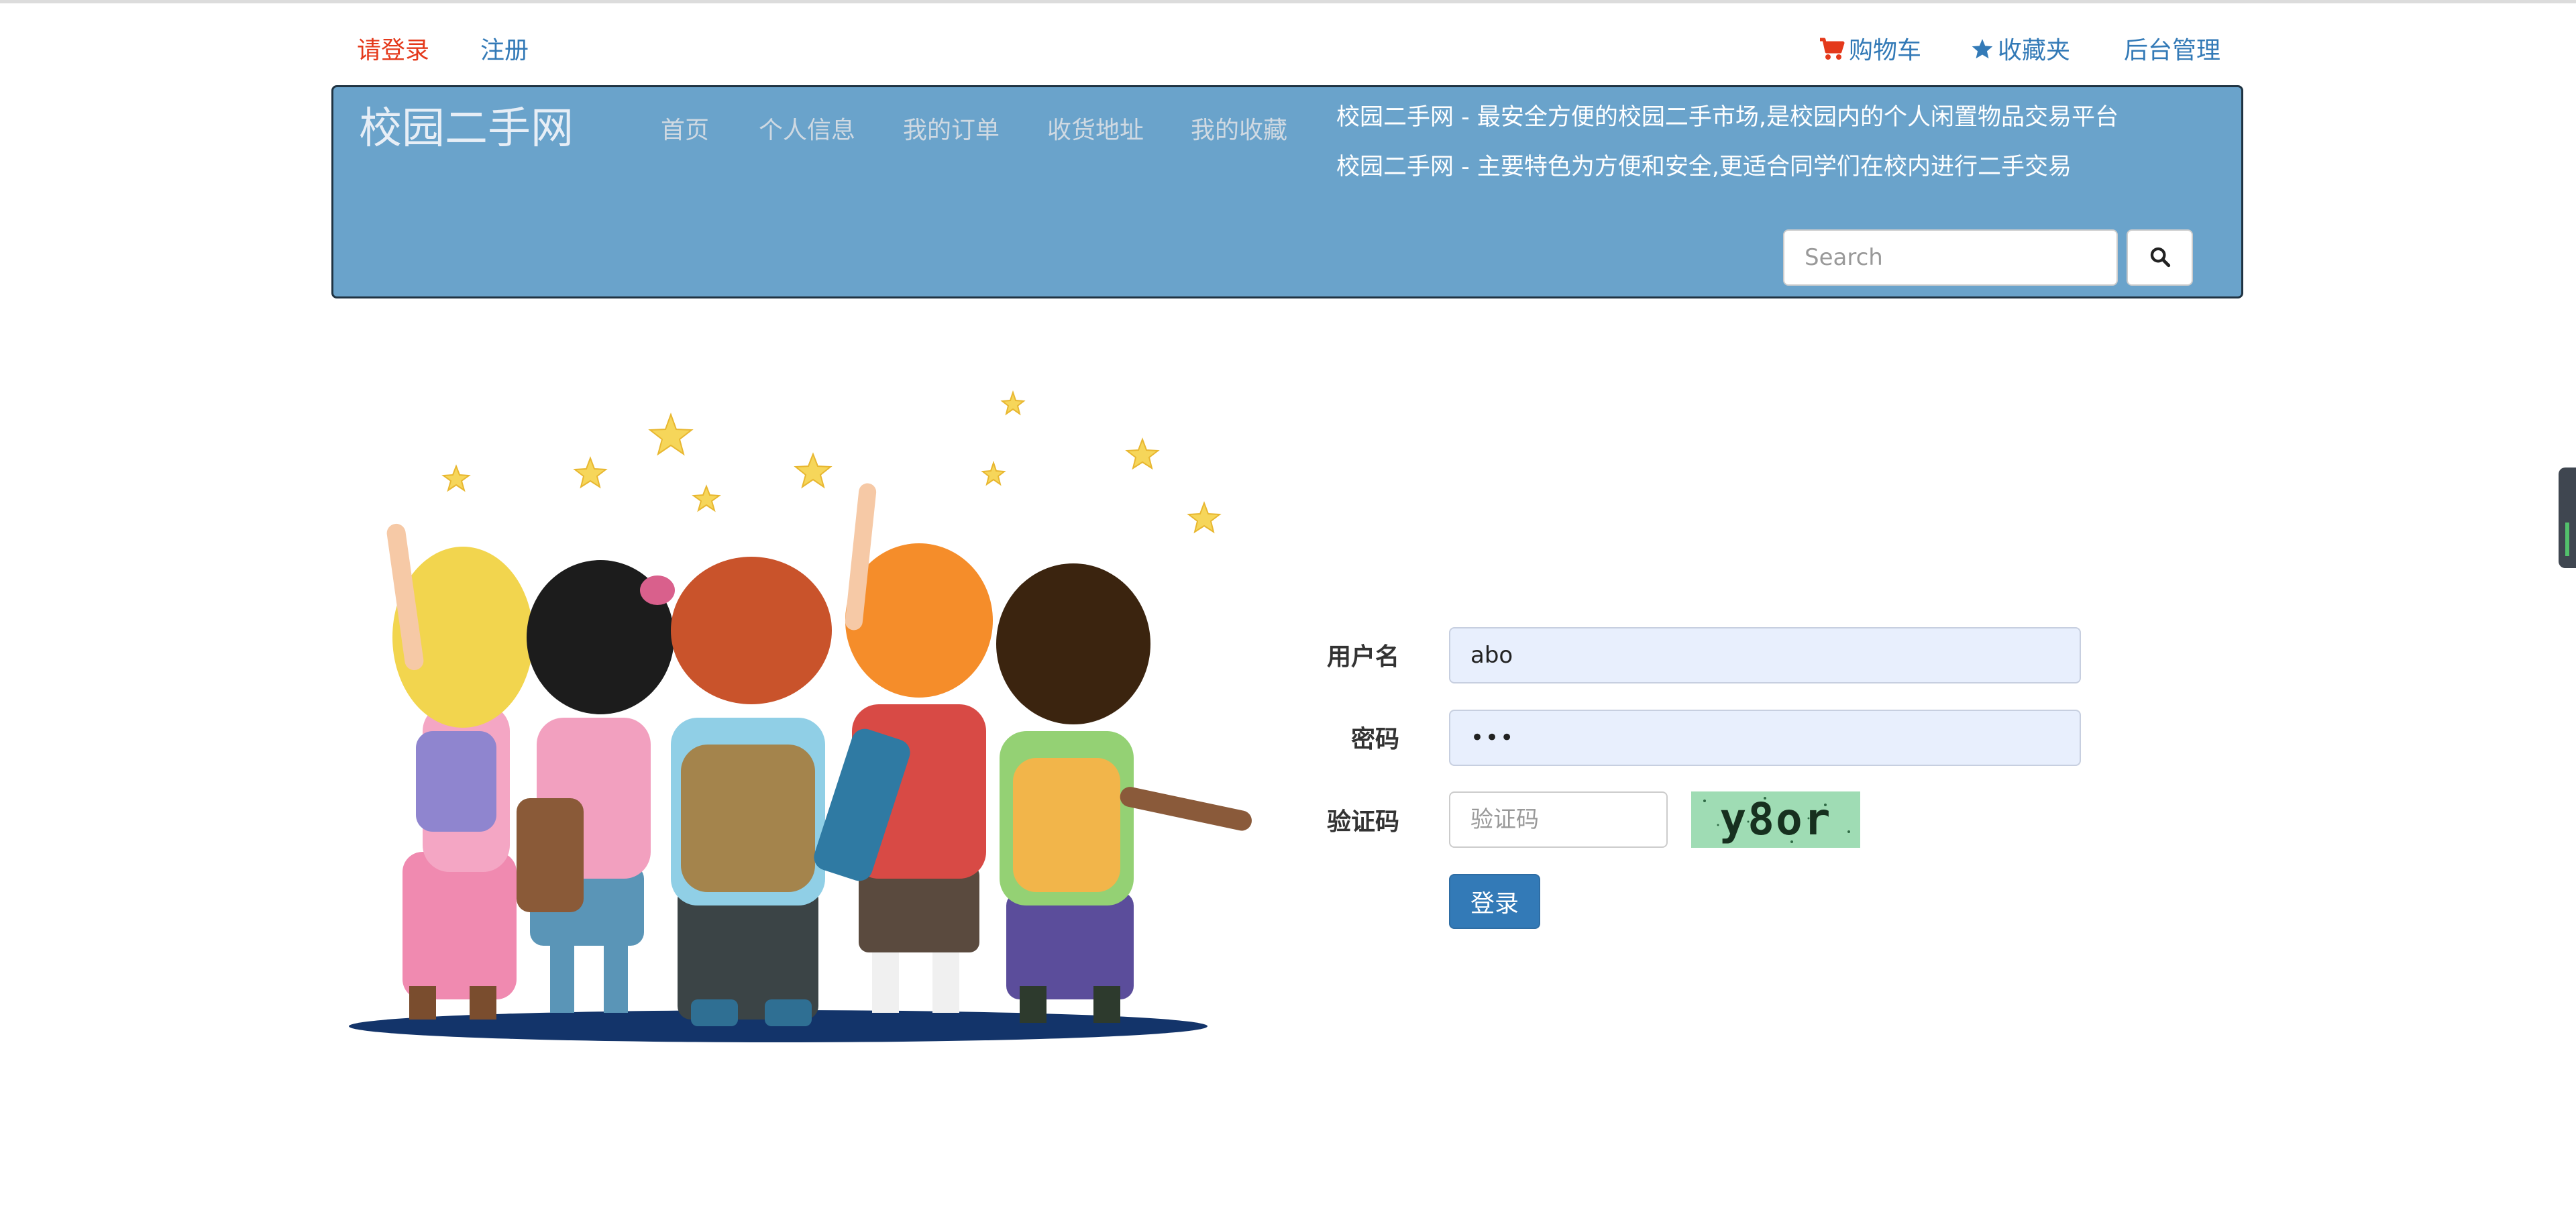 This screenshot has width=2576, height=1208. Describe the element at coordinates (807, 131) in the screenshot. I see `nav-item-profile: 个人信息` at that location.